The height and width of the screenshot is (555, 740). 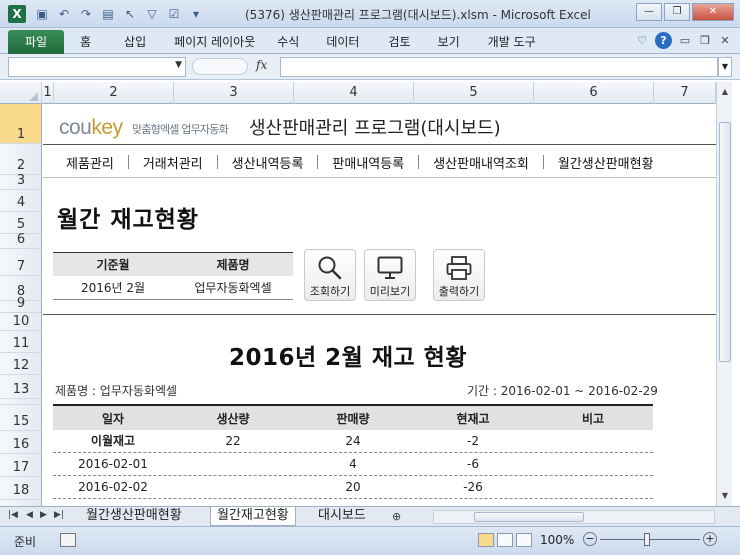 What do you see at coordinates (85, 41) in the screenshot?
I see `tab-home: 홈` at bounding box center [85, 41].